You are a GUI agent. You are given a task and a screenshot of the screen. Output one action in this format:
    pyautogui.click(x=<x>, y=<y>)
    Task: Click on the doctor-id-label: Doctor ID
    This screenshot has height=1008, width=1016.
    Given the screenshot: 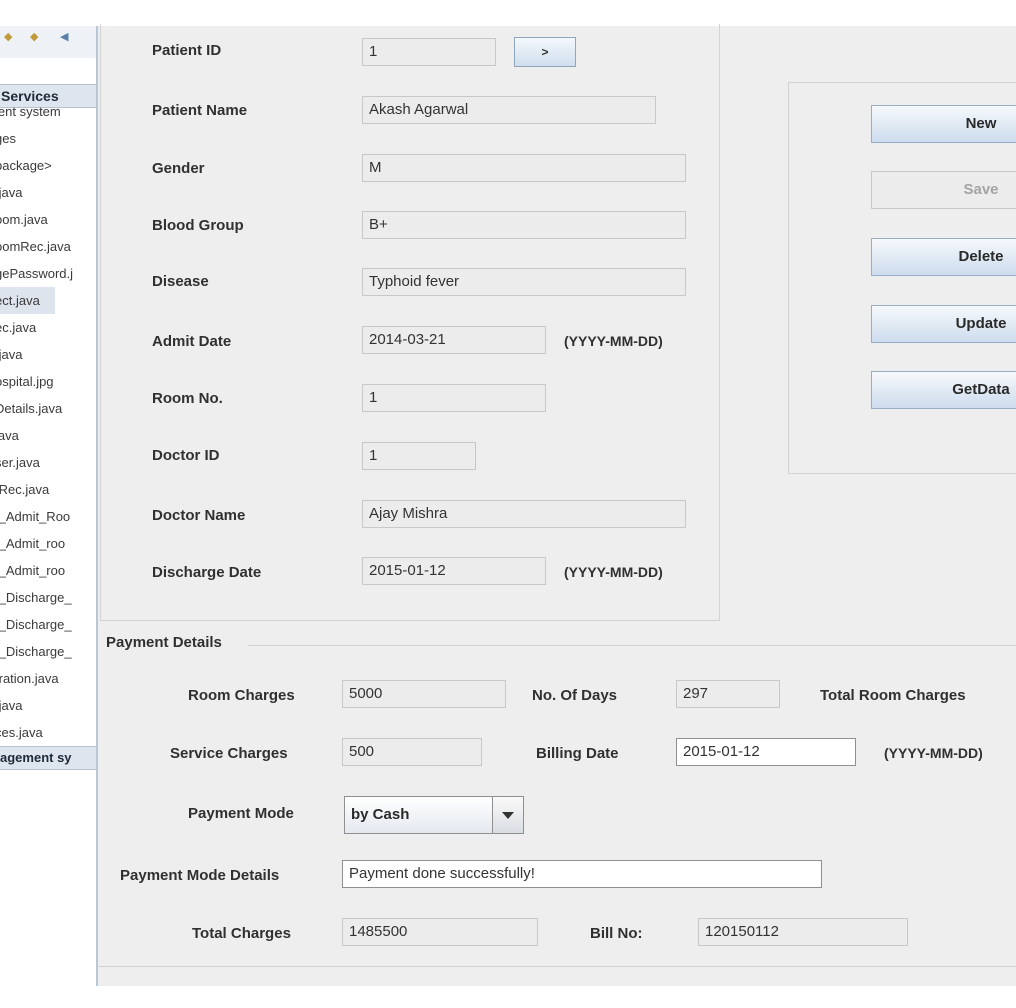 What is the action you would take?
    pyautogui.click(x=186, y=455)
    